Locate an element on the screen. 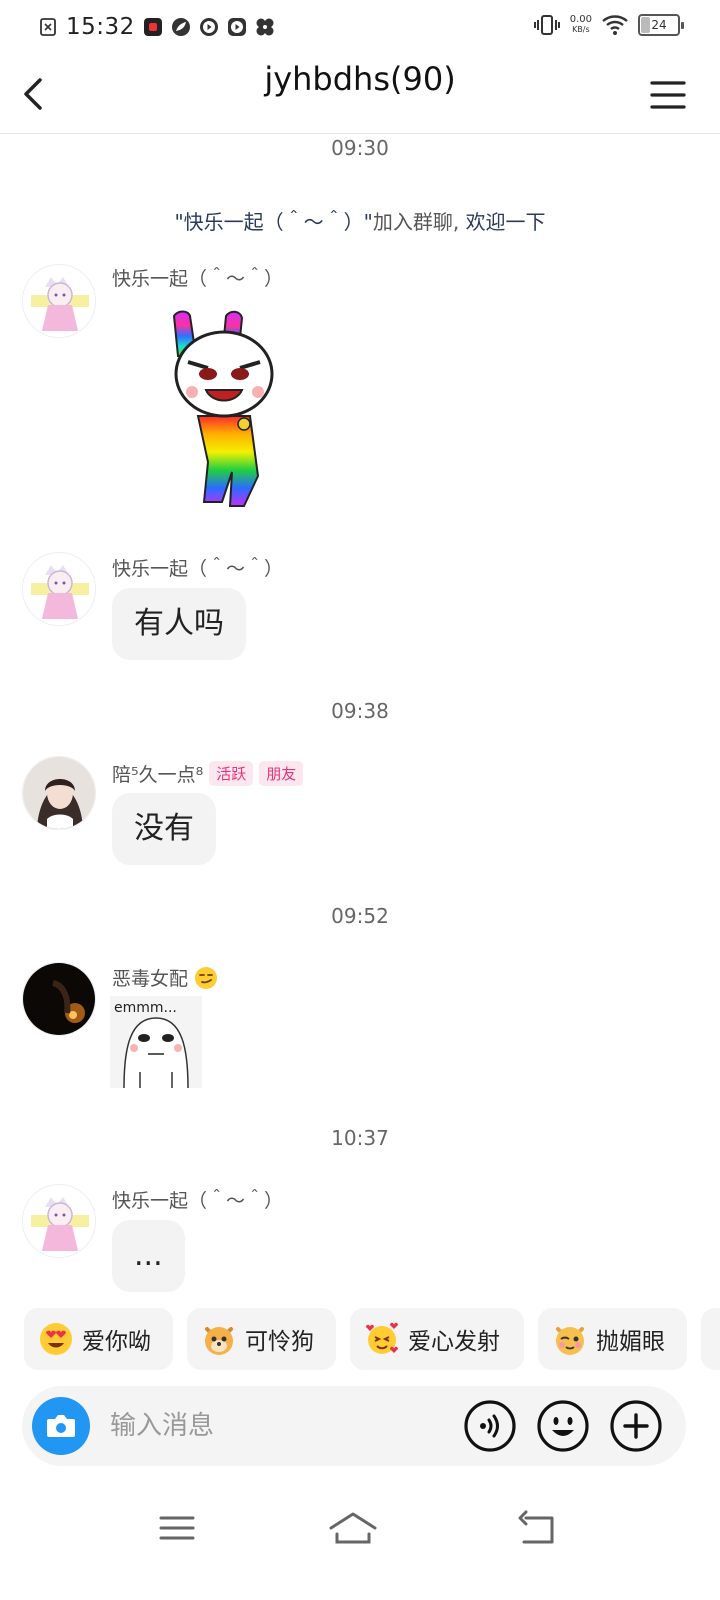 This screenshot has height=1600, width=720. quick-emoji-dog: 可怜狗 is located at coordinates (261, 1339).